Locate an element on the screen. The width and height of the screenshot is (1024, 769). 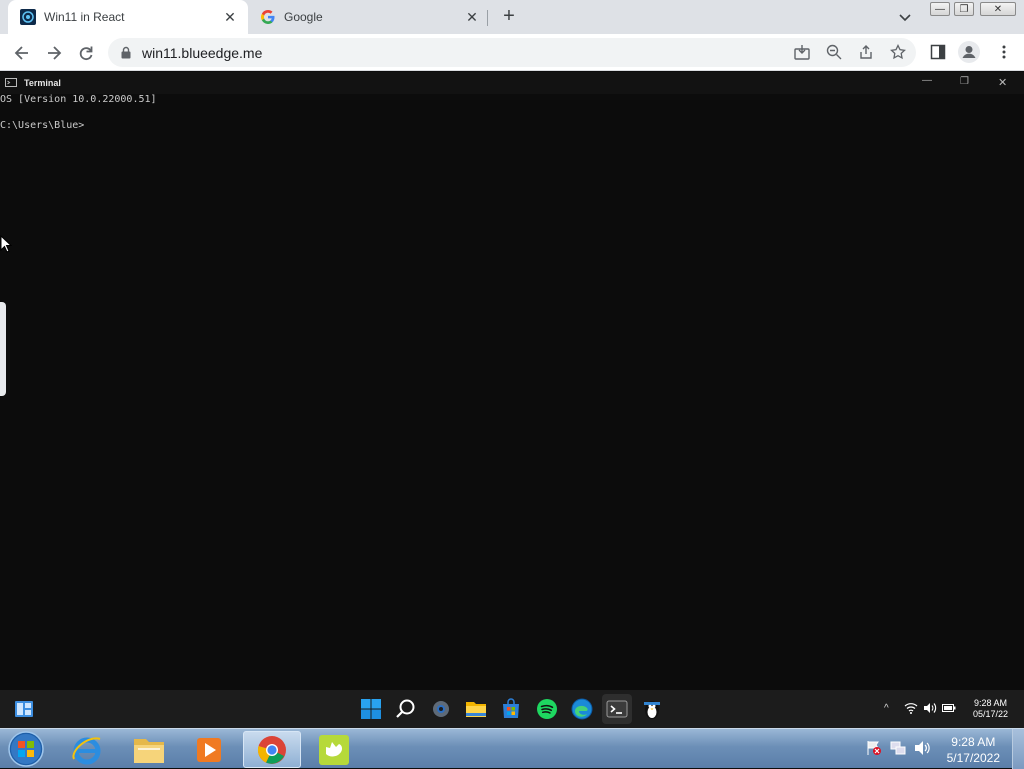
side-panel-handle is located at coordinates (3, 349).